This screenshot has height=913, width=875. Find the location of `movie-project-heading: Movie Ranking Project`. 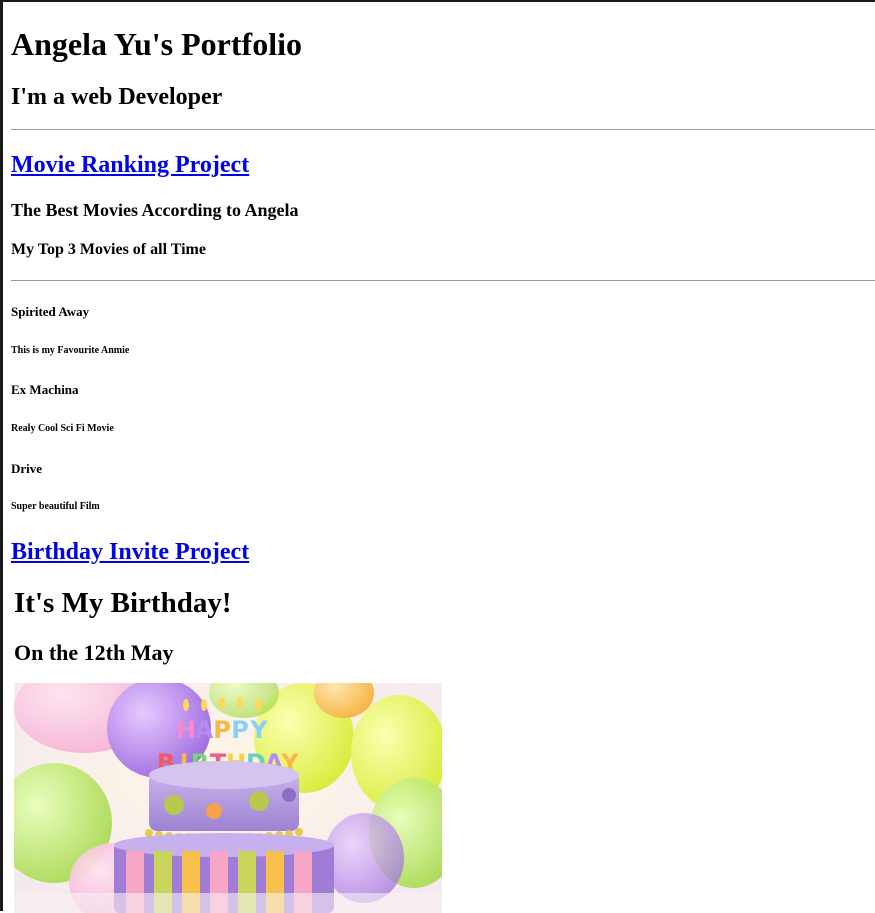

movie-project-heading: Movie Ranking Project is located at coordinates (130, 165).